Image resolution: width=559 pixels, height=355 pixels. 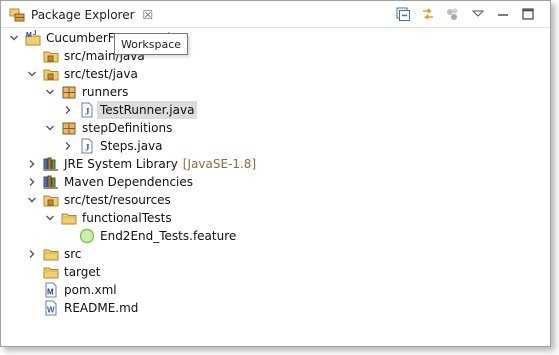 What do you see at coordinates (127, 218) in the screenshot?
I see `tree-item-label: functionalTests` at bounding box center [127, 218].